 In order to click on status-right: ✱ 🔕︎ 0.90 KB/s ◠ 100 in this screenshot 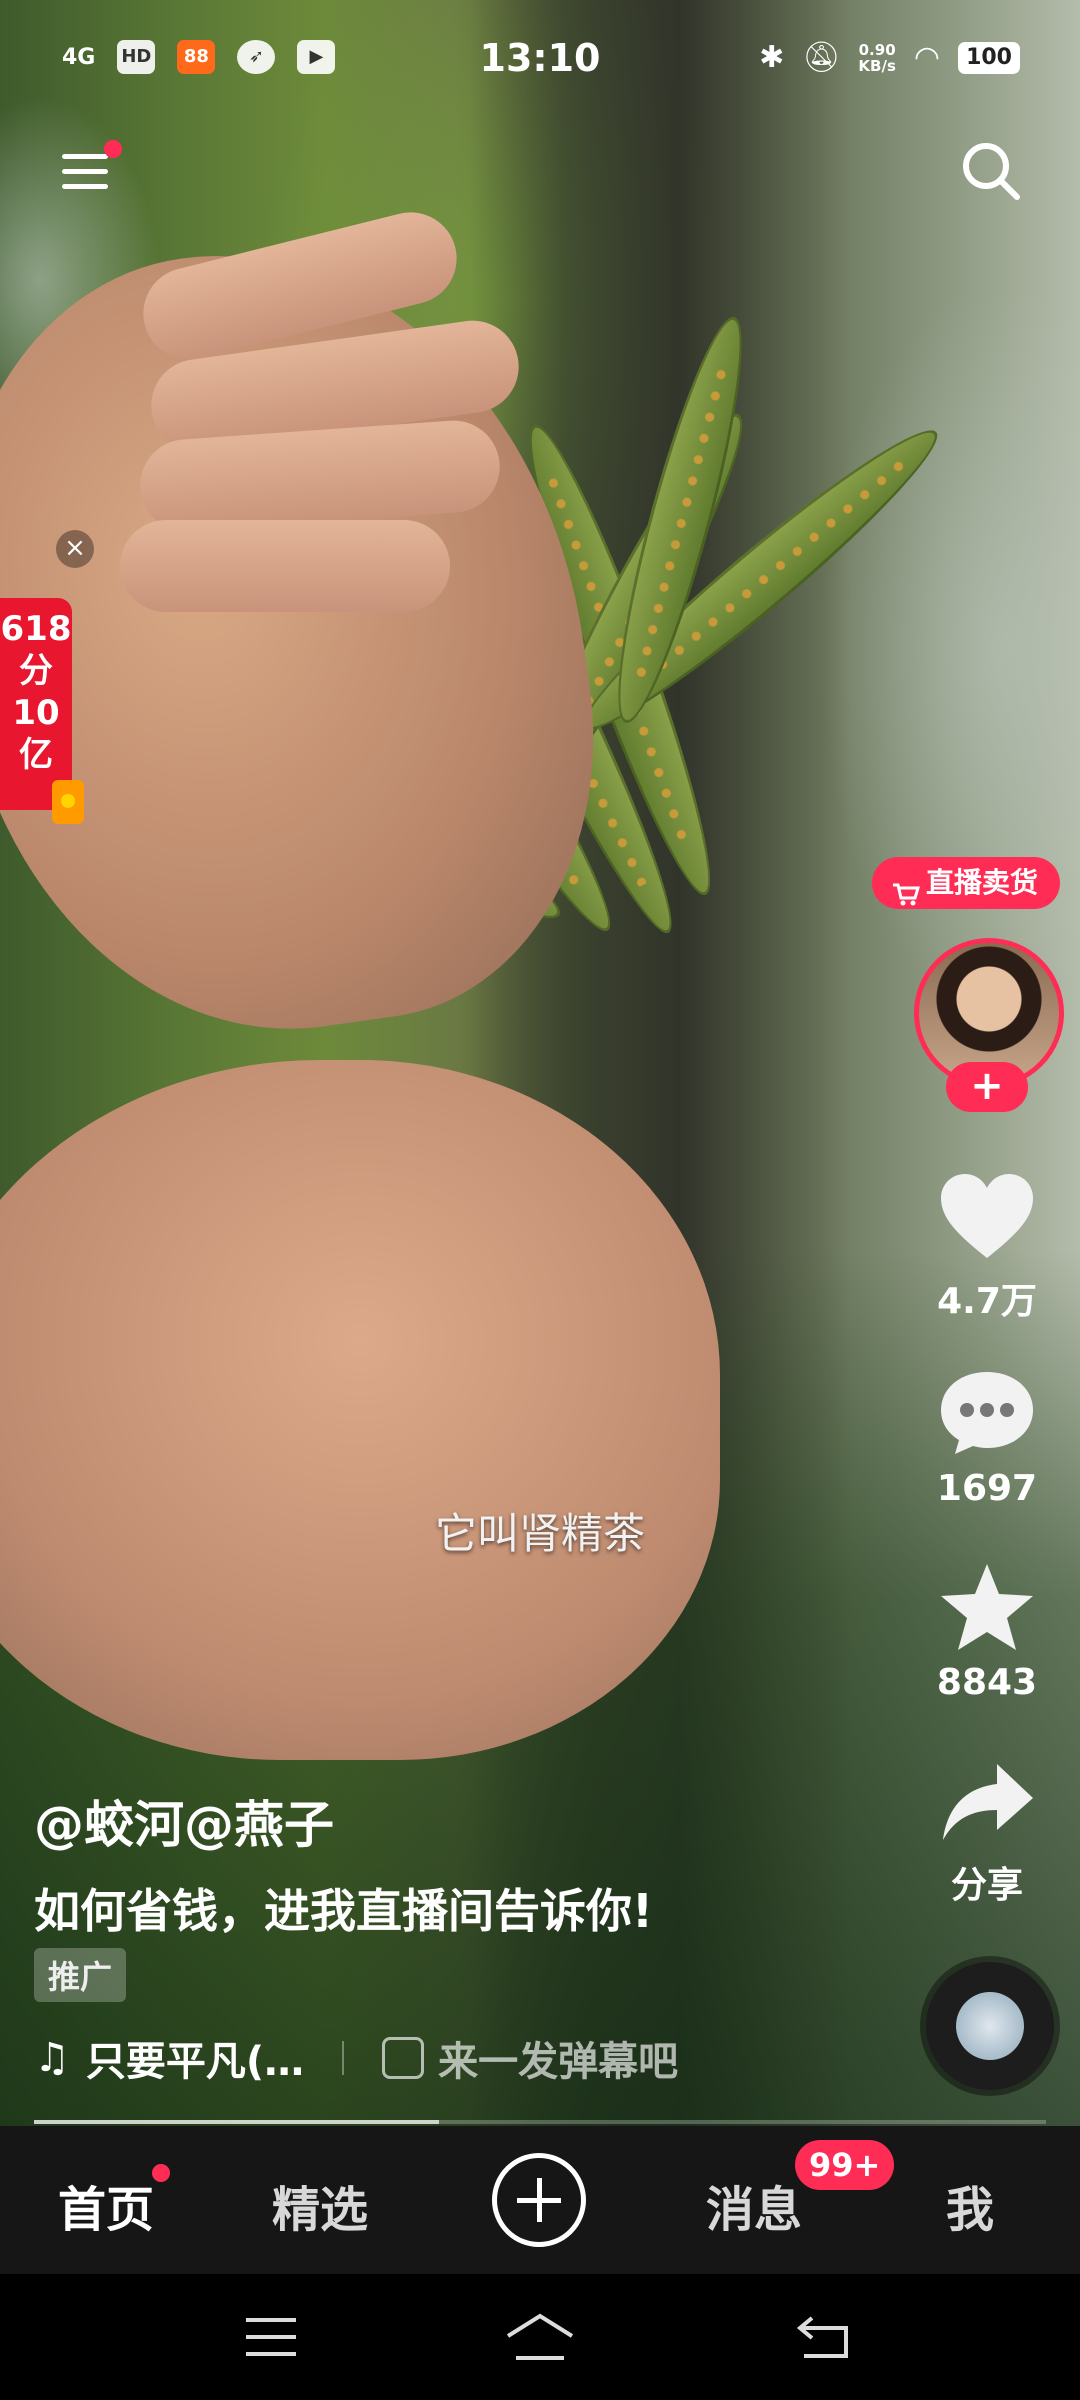, I will do `click(889, 57)`.